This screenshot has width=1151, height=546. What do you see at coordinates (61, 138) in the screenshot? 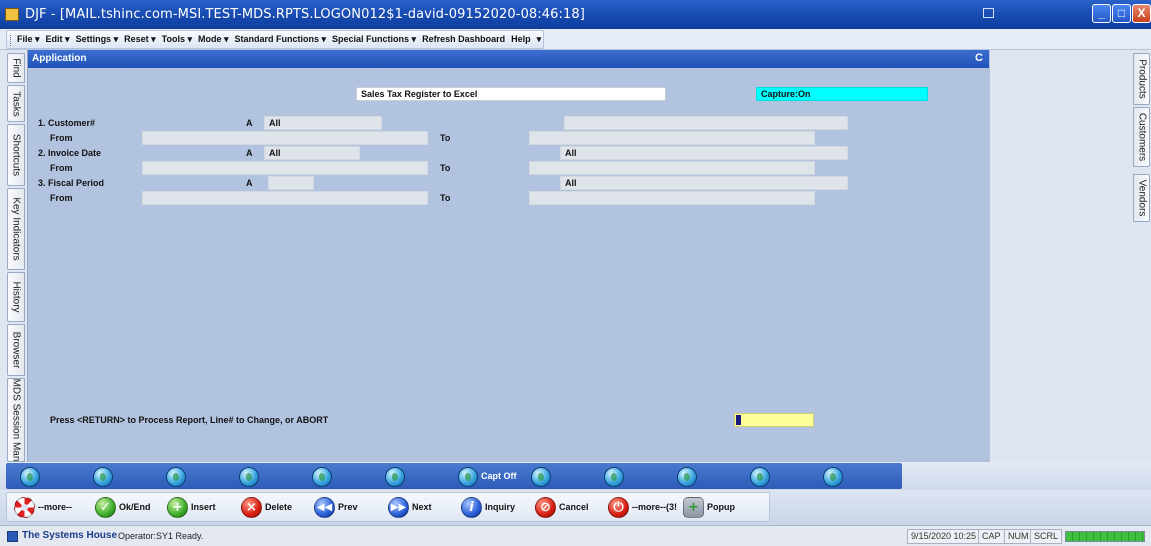
I see `customer-from-label: From` at bounding box center [61, 138].